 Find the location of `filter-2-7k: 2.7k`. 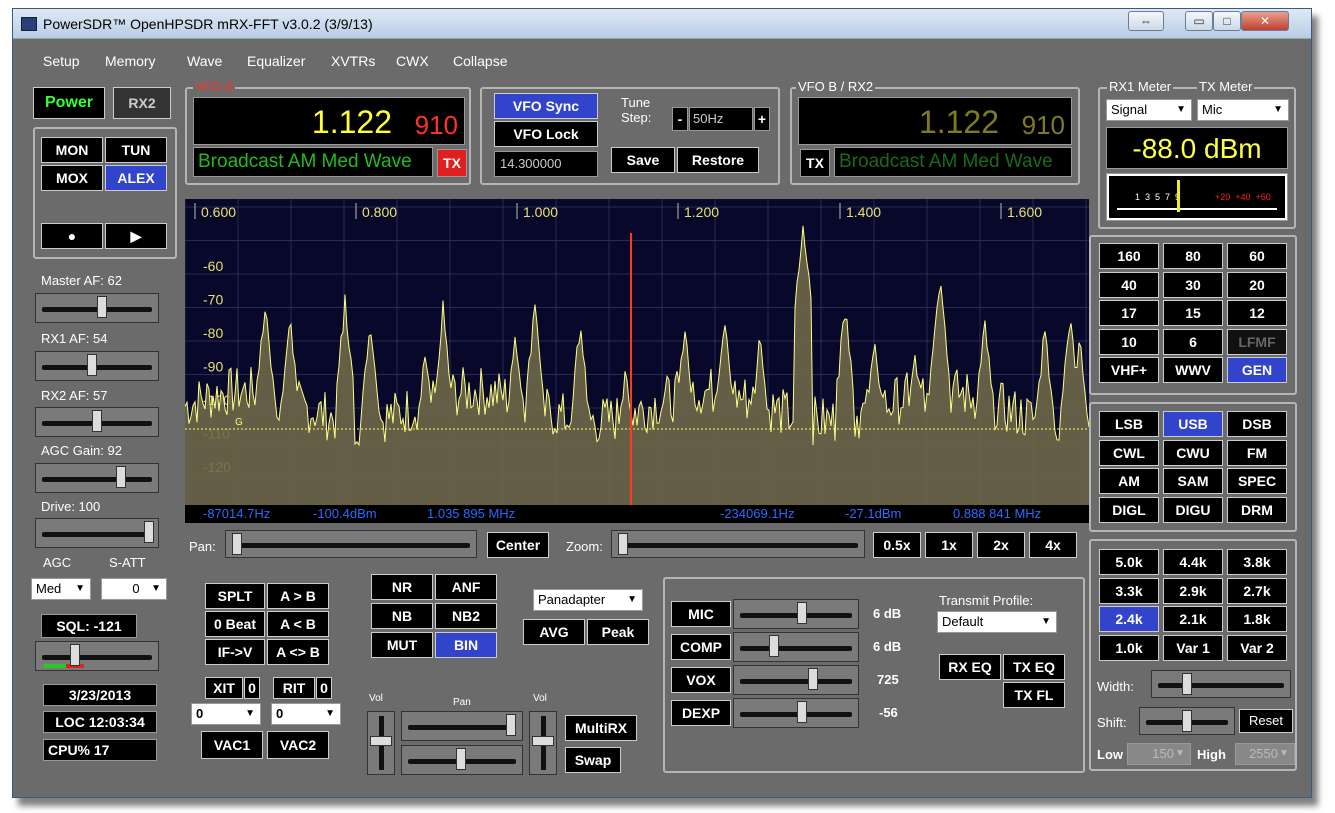

filter-2-7k: 2.7k is located at coordinates (1257, 590).